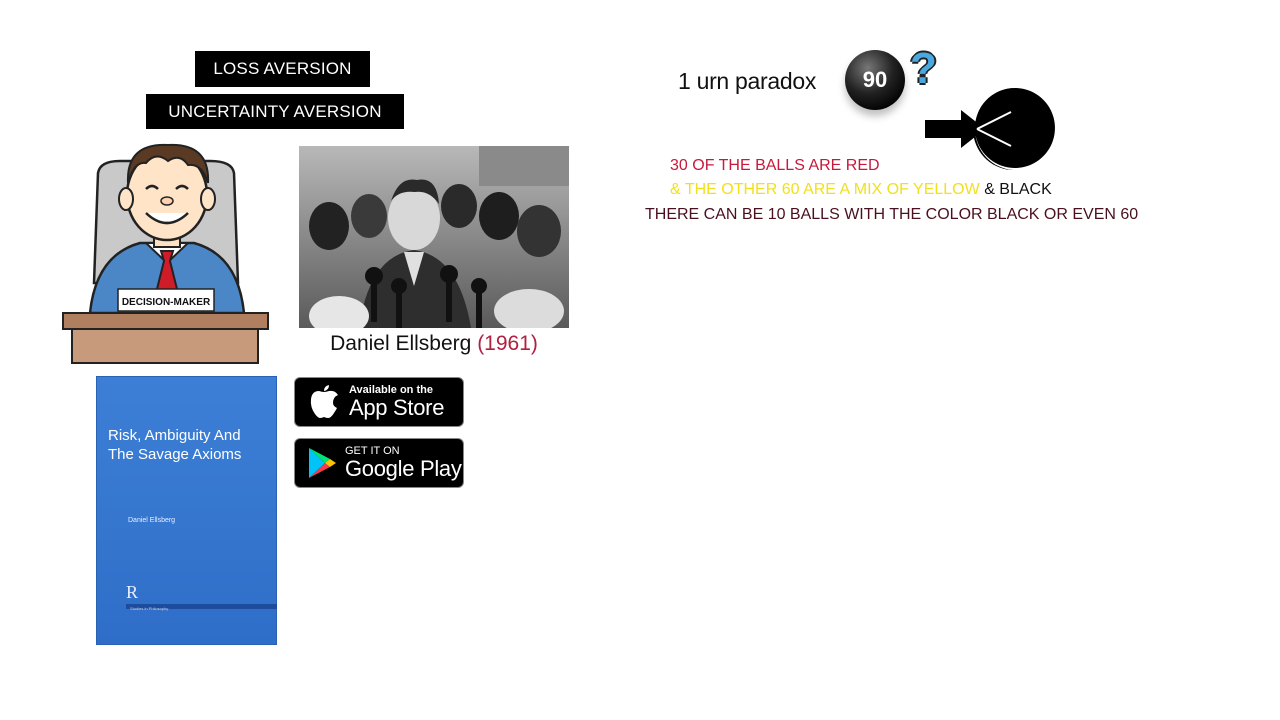 The width and height of the screenshot is (1280, 720). I want to click on google-play-badge: GET IT ON Google Play, so click(379, 463).